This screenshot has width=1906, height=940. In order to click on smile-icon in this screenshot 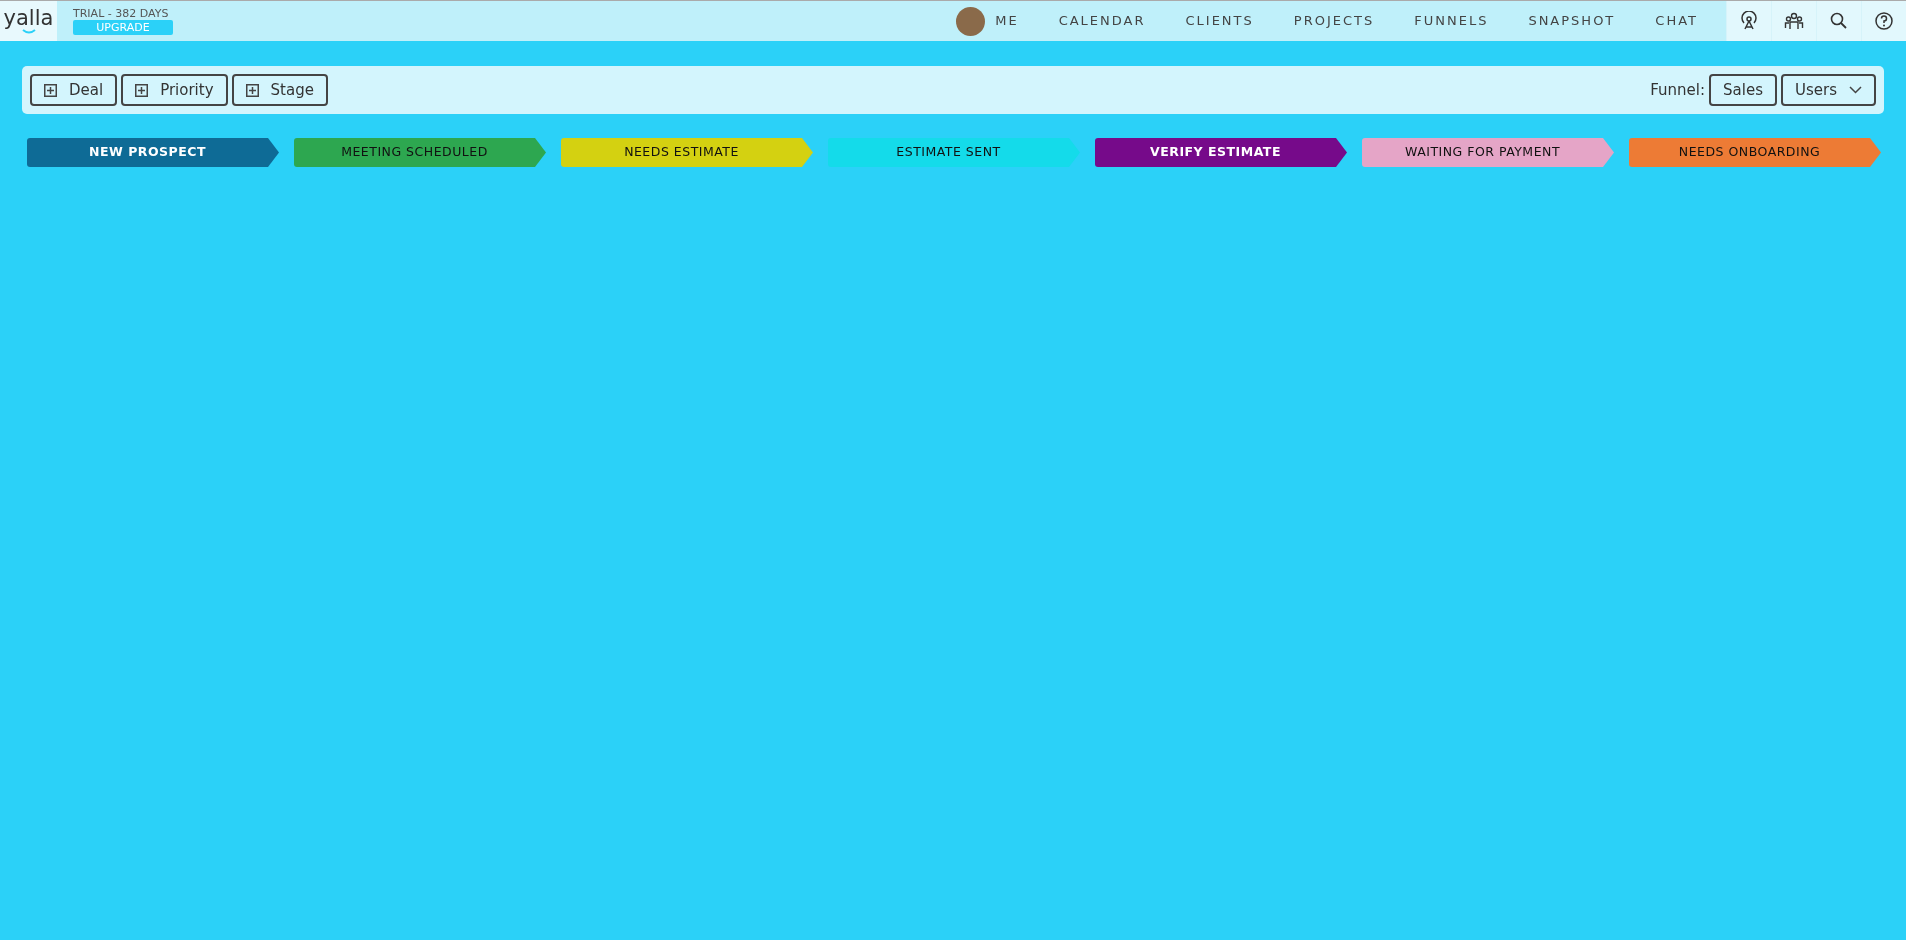, I will do `click(28, 31)`.